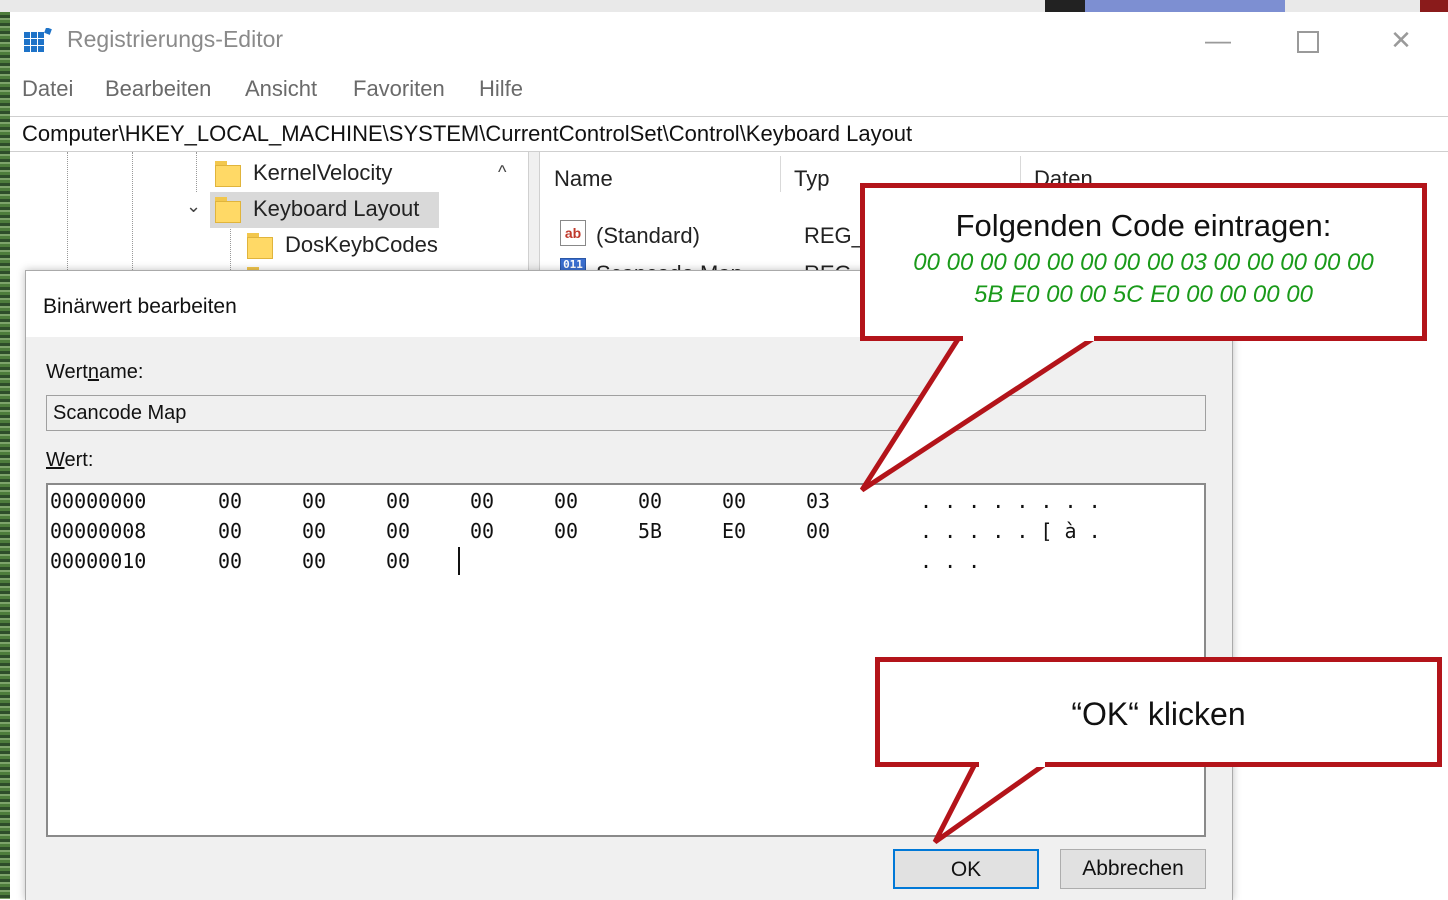 This screenshot has width=1448, height=900. Describe the element at coordinates (281, 89) in the screenshot. I see `menu-ansicht: Ansicht` at that location.